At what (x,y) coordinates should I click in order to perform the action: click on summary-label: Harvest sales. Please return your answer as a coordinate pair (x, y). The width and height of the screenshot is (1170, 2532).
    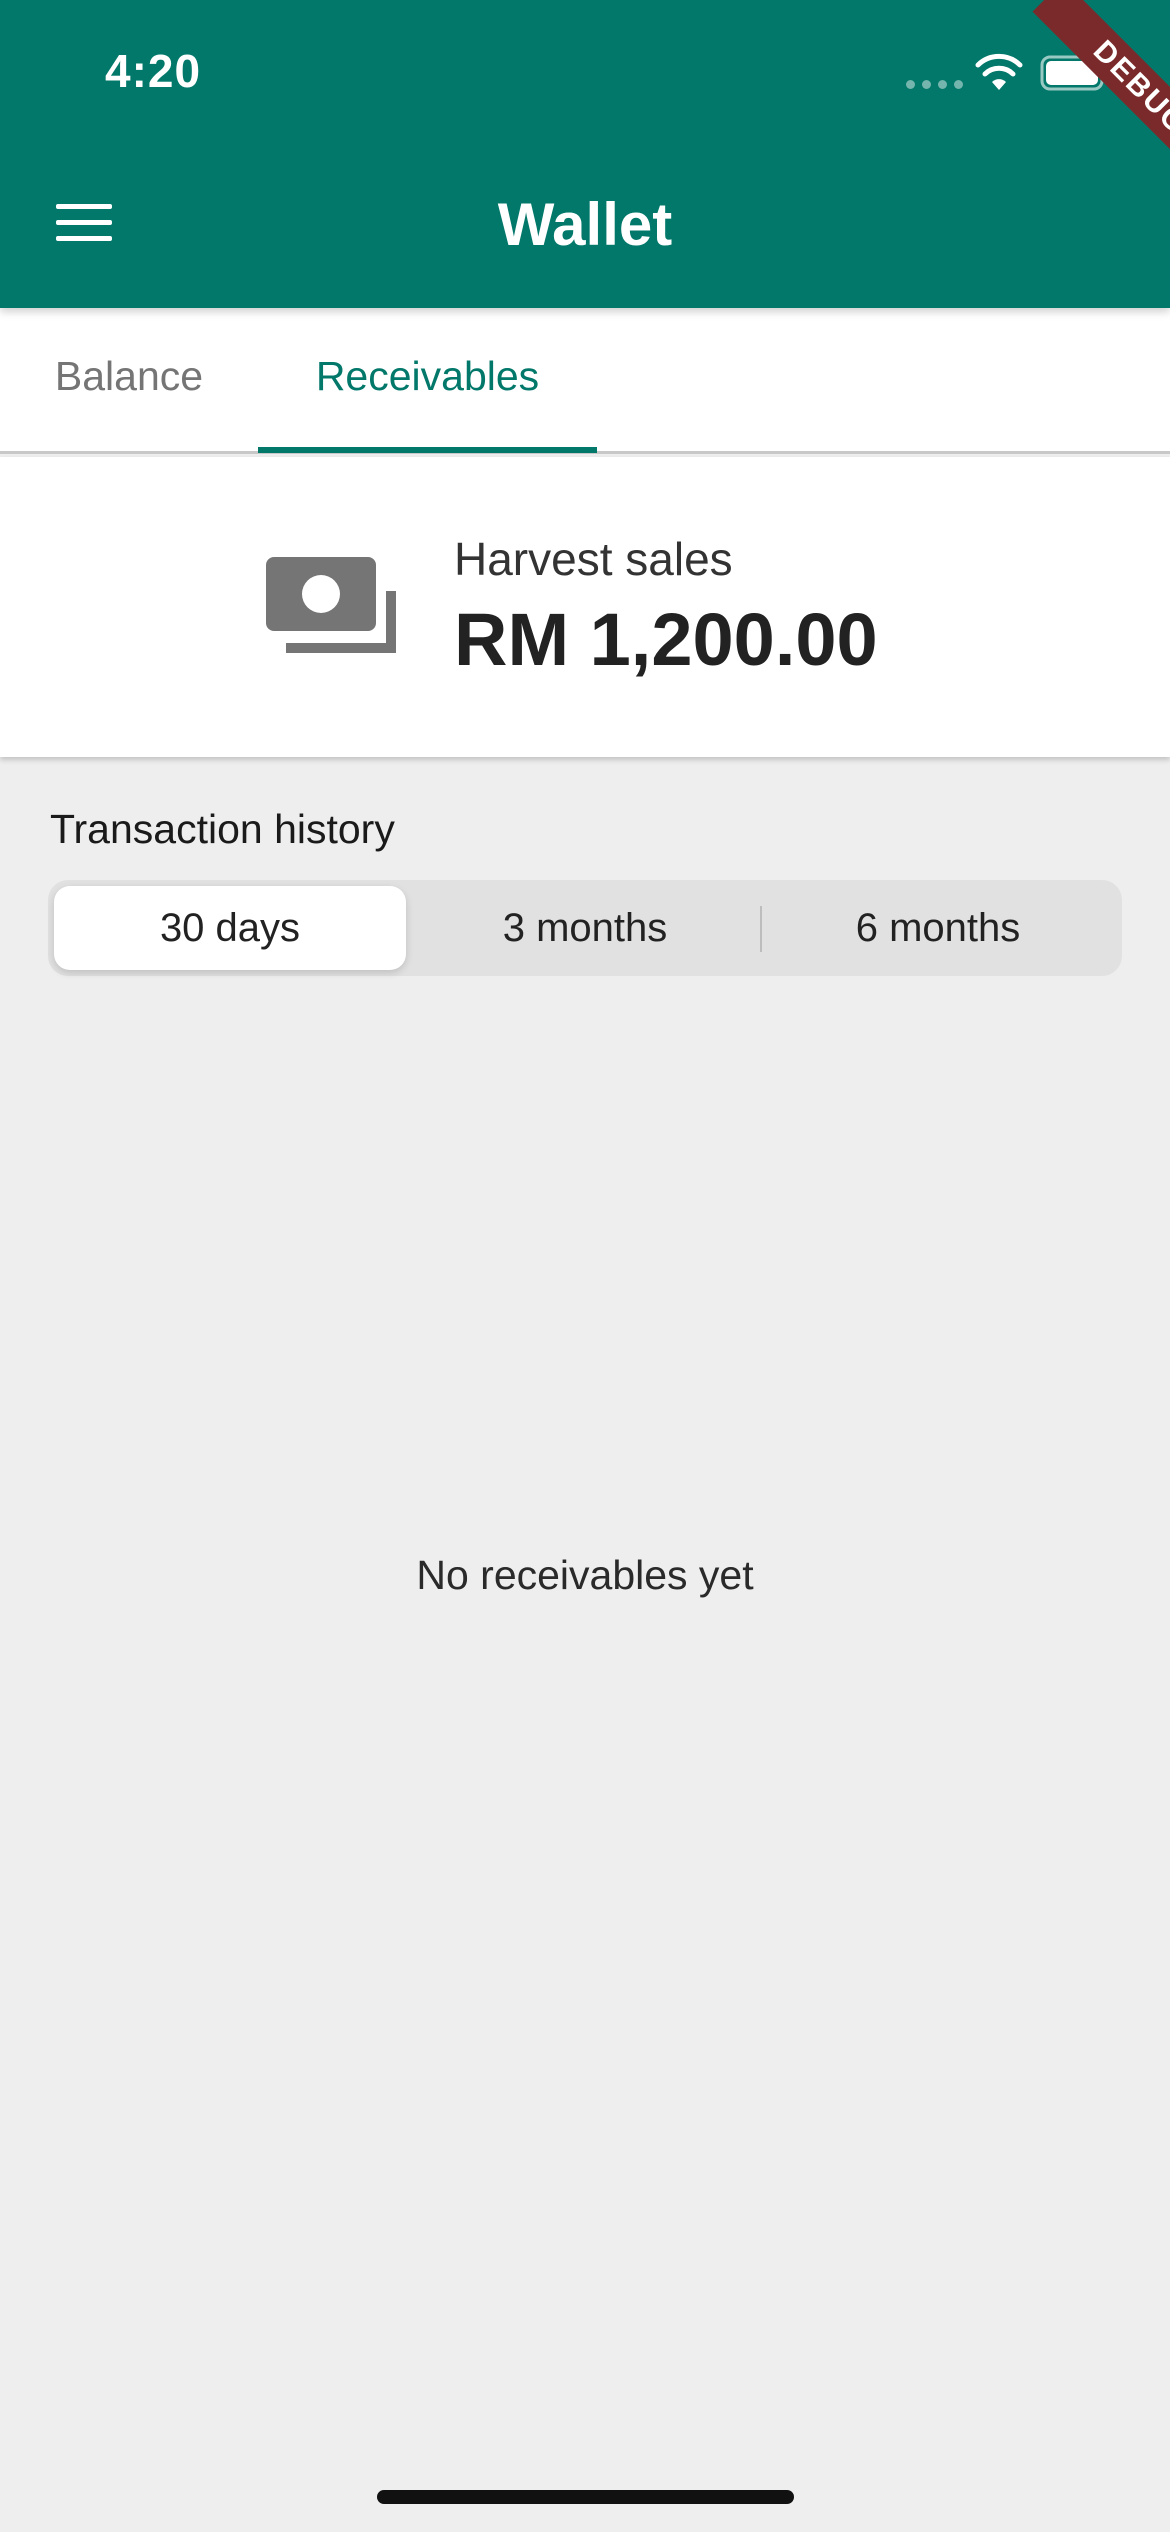
    Looking at the image, I should click on (593, 559).